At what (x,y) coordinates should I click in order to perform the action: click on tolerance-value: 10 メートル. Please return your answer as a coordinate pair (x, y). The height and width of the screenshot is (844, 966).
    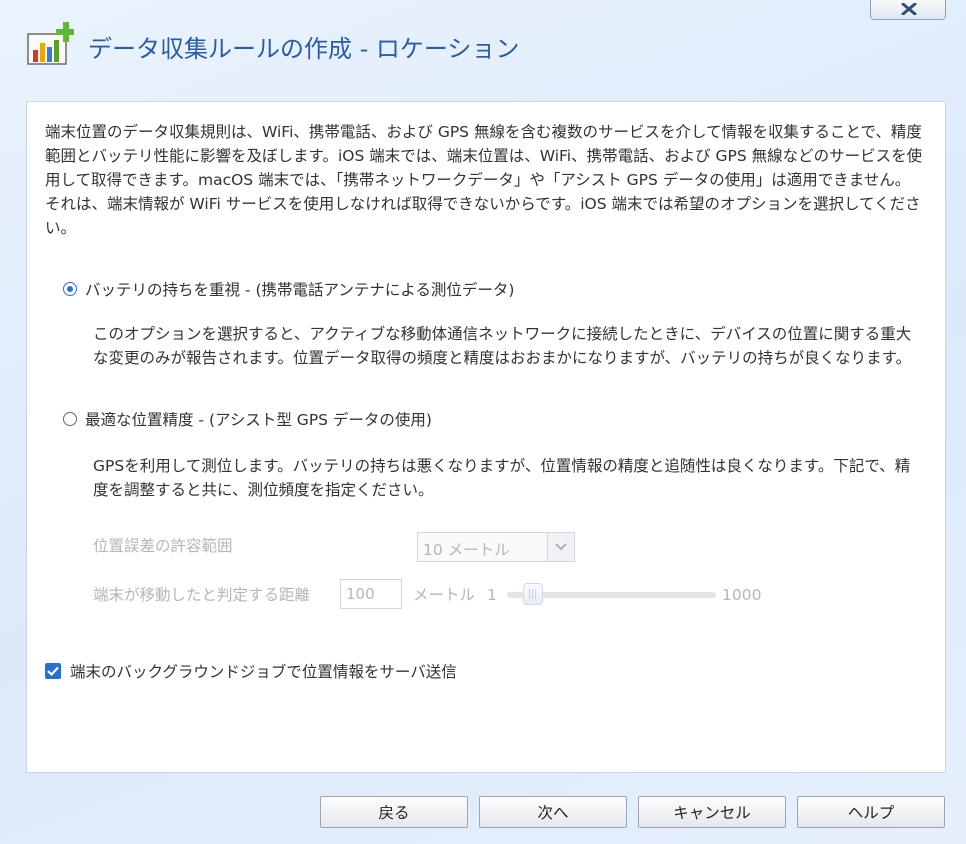
    Looking at the image, I should click on (466, 550).